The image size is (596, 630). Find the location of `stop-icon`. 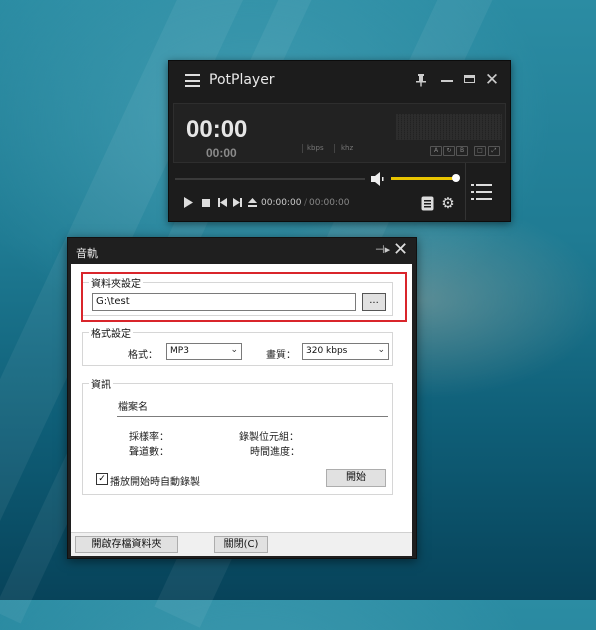

stop-icon is located at coordinates (206, 204).